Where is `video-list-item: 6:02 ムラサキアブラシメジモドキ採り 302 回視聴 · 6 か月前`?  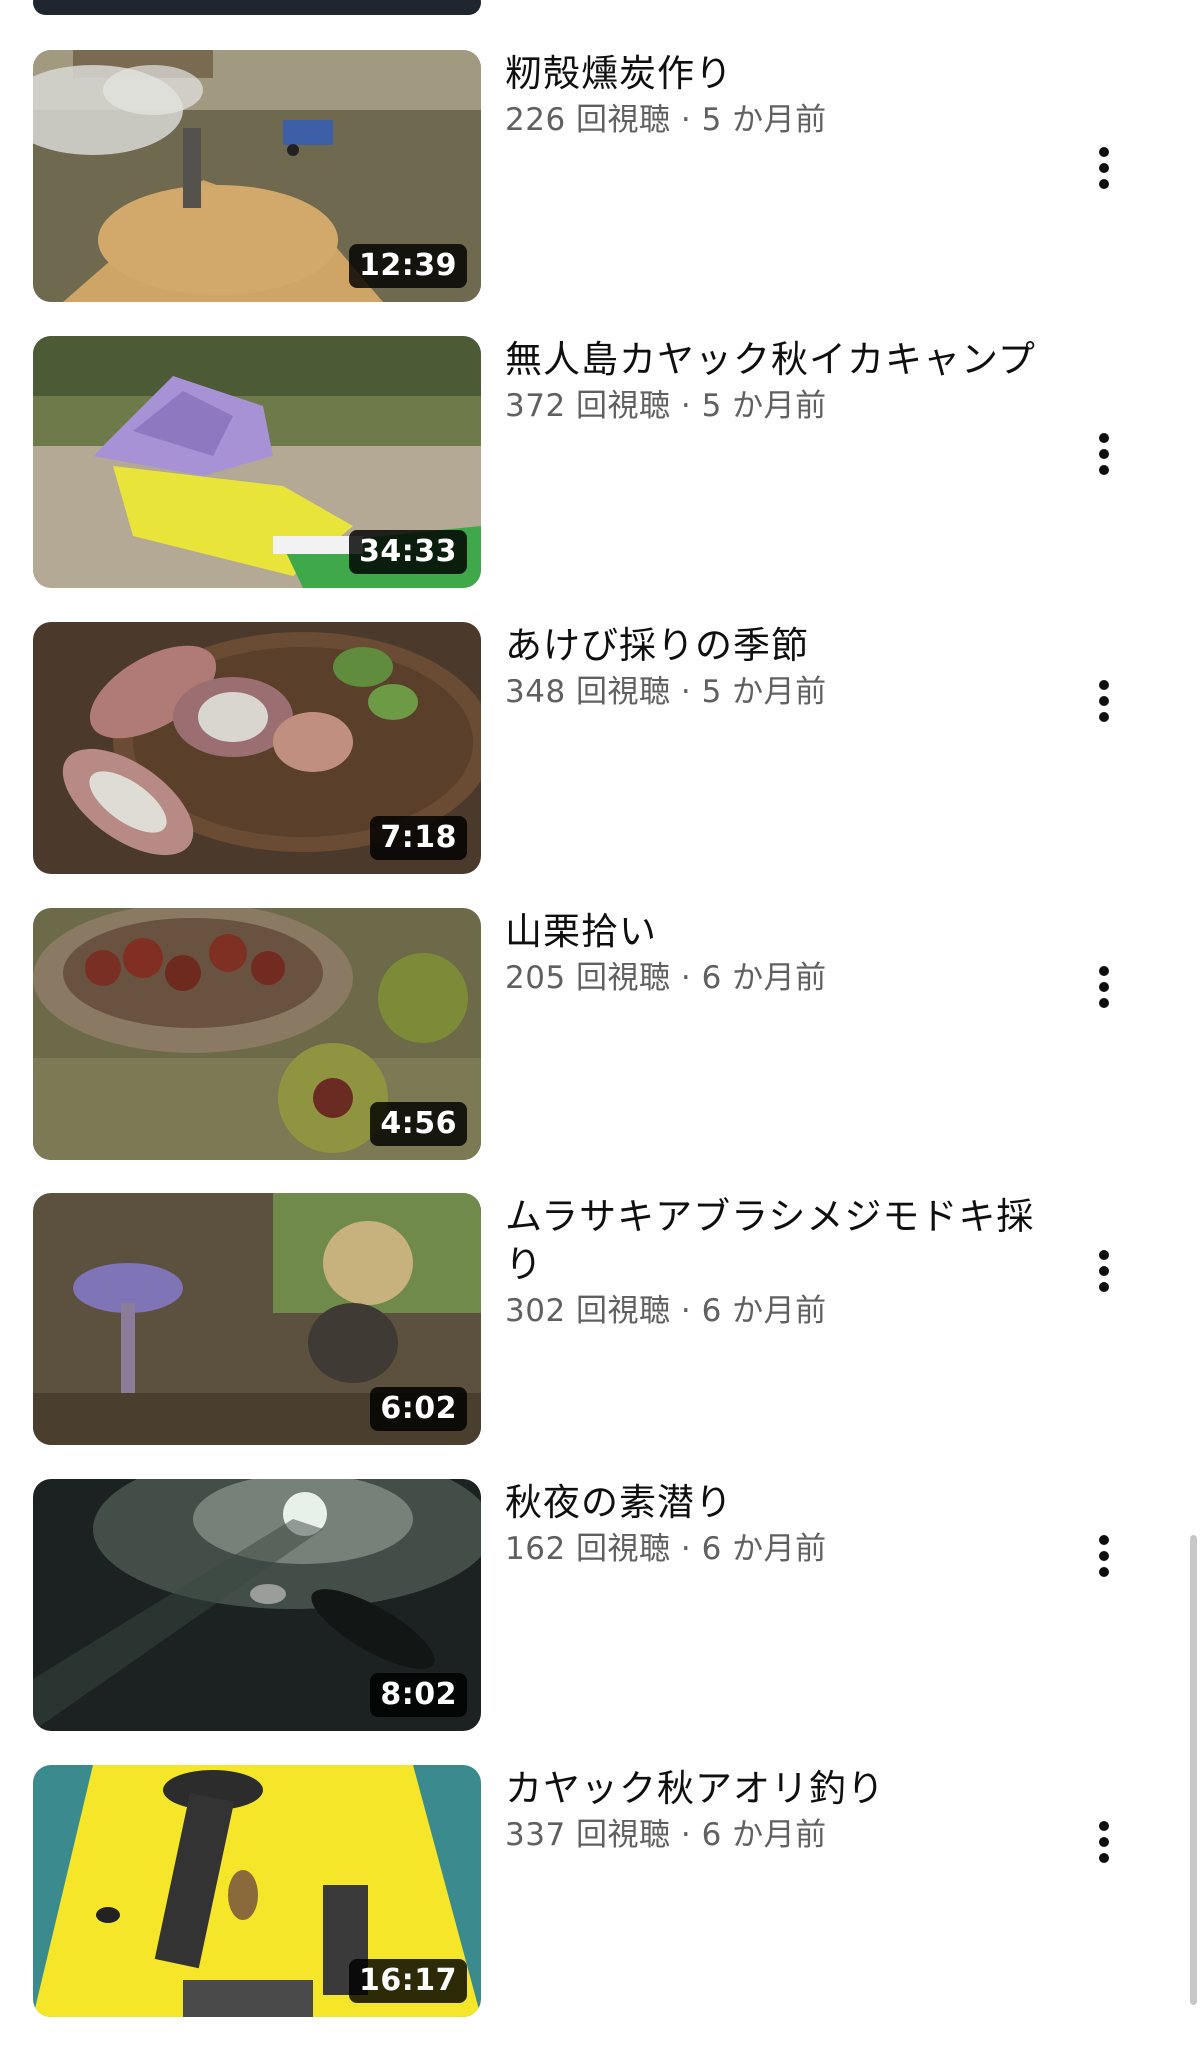 video-list-item: 6:02 ムラサキアブラシメジモドキ採り 302 回視聴 · 6 か月前 is located at coordinates (602, 1319).